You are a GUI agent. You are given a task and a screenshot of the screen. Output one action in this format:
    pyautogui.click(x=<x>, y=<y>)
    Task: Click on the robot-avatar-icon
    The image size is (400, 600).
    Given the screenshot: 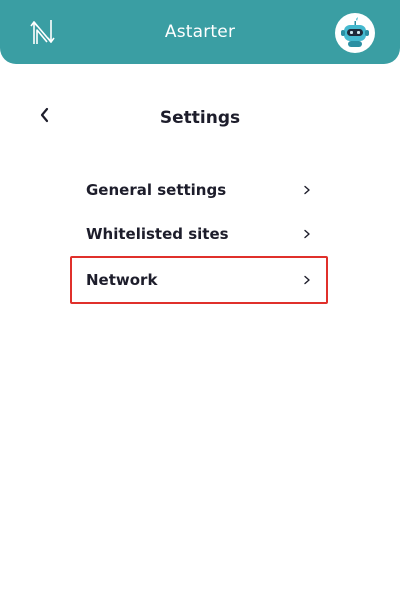 What is the action you would take?
    pyautogui.click(x=355, y=33)
    